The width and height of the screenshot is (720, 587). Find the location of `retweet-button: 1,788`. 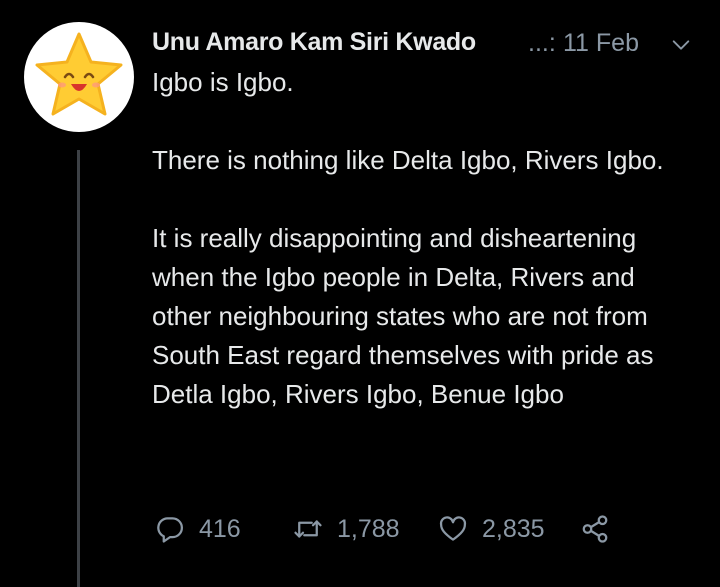

retweet-button: 1,788 is located at coordinates (346, 529).